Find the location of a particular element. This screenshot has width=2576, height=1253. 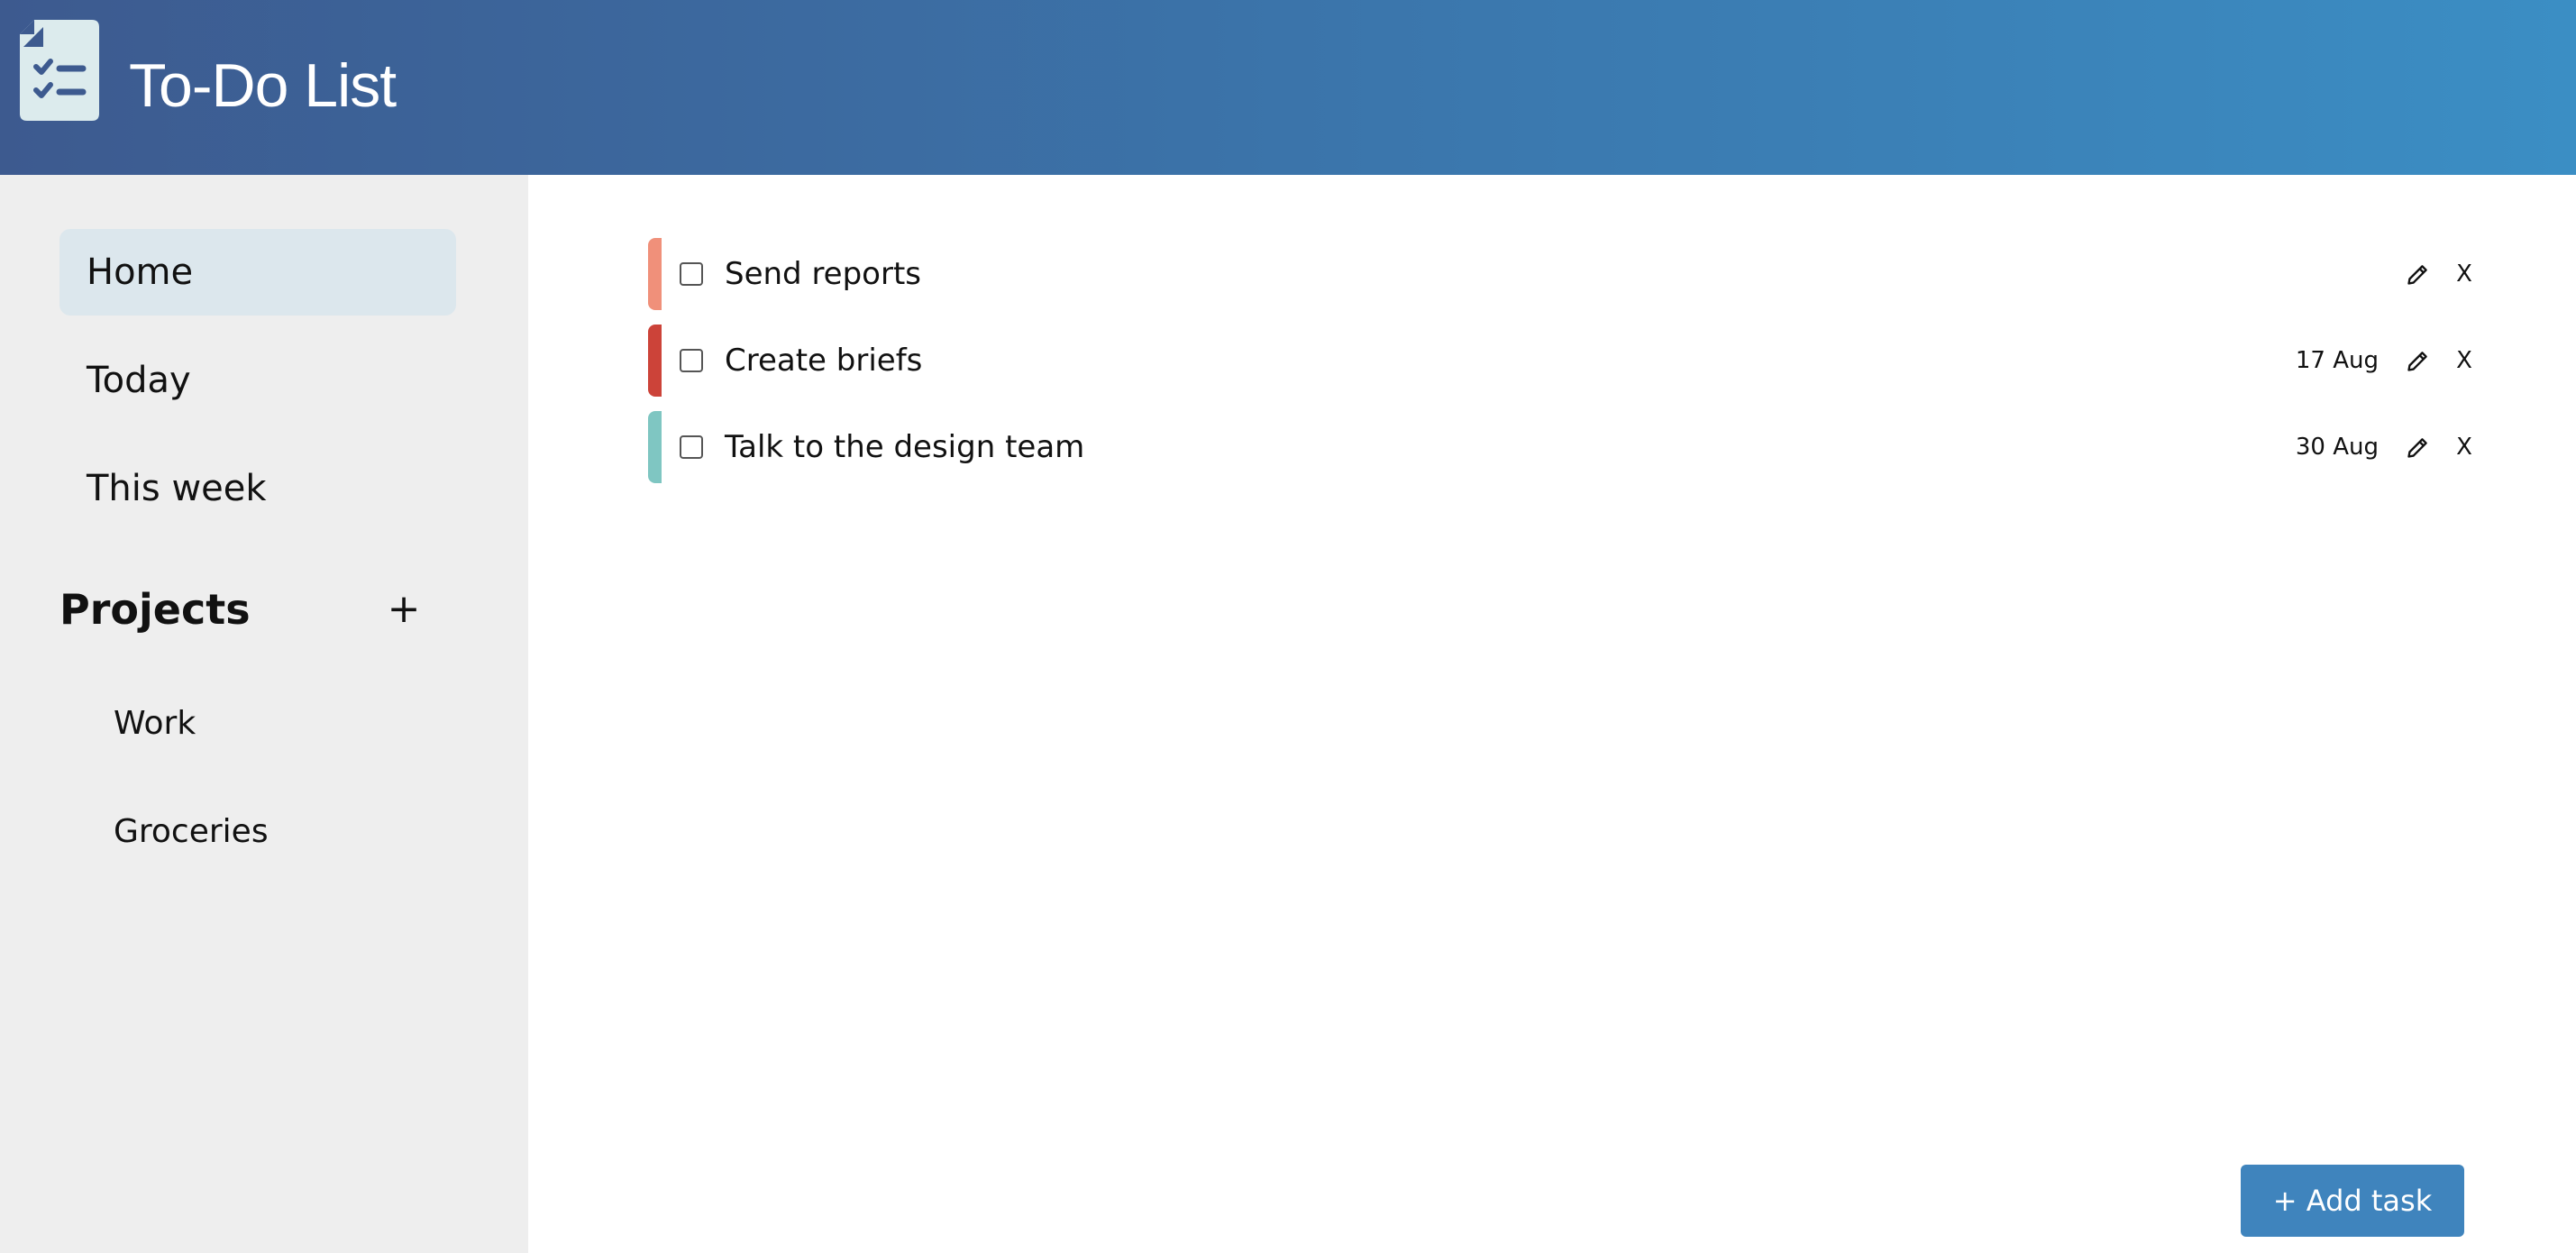

task-date: 30 Aug is located at coordinates (2337, 448).